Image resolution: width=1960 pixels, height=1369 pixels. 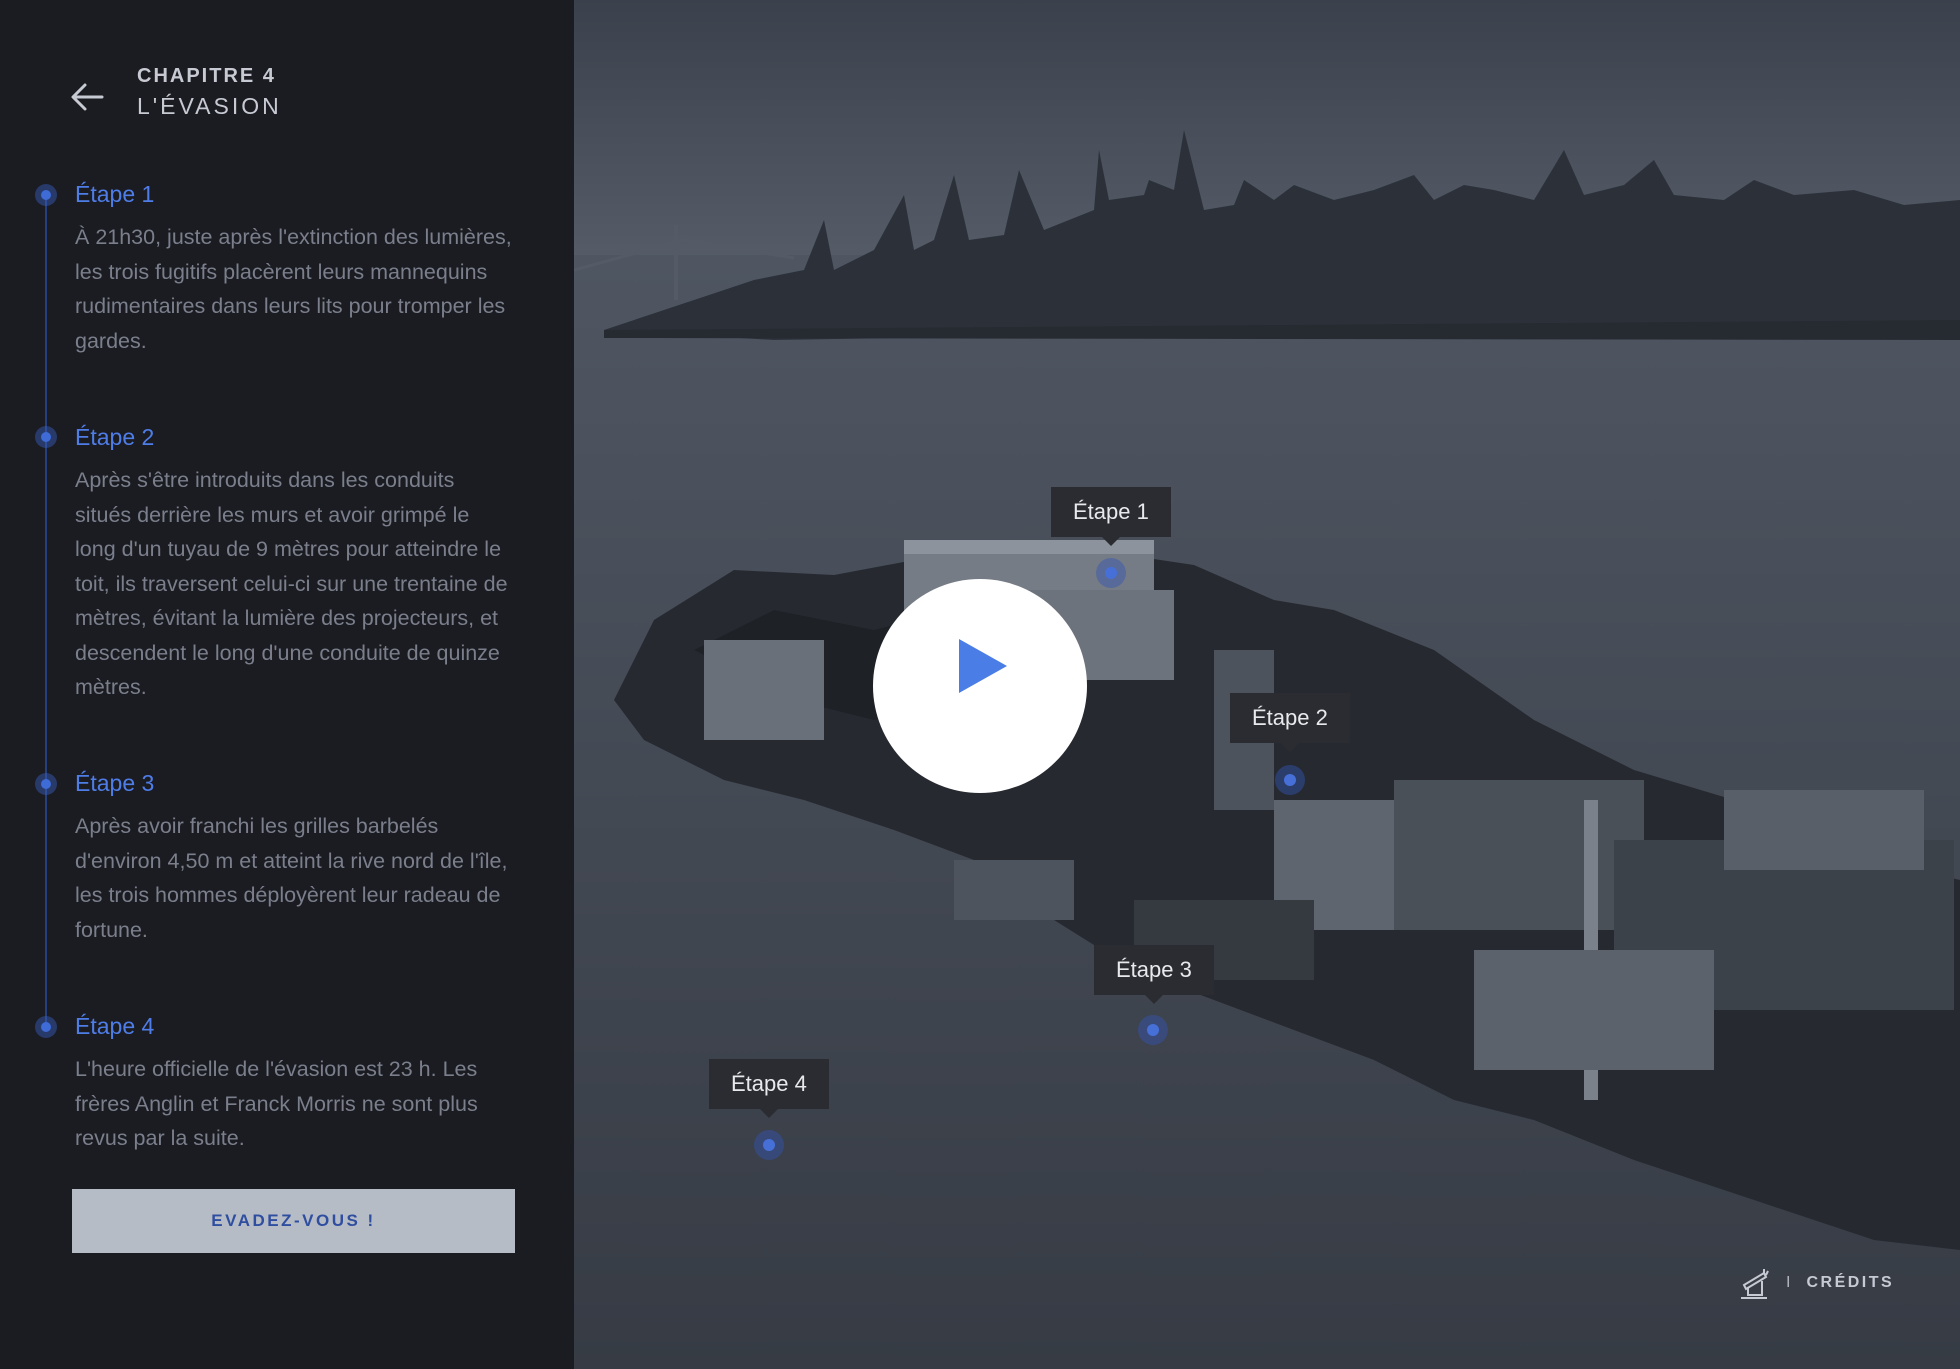 I want to click on credits-link: CRÉDITS, so click(x=1850, y=1283).